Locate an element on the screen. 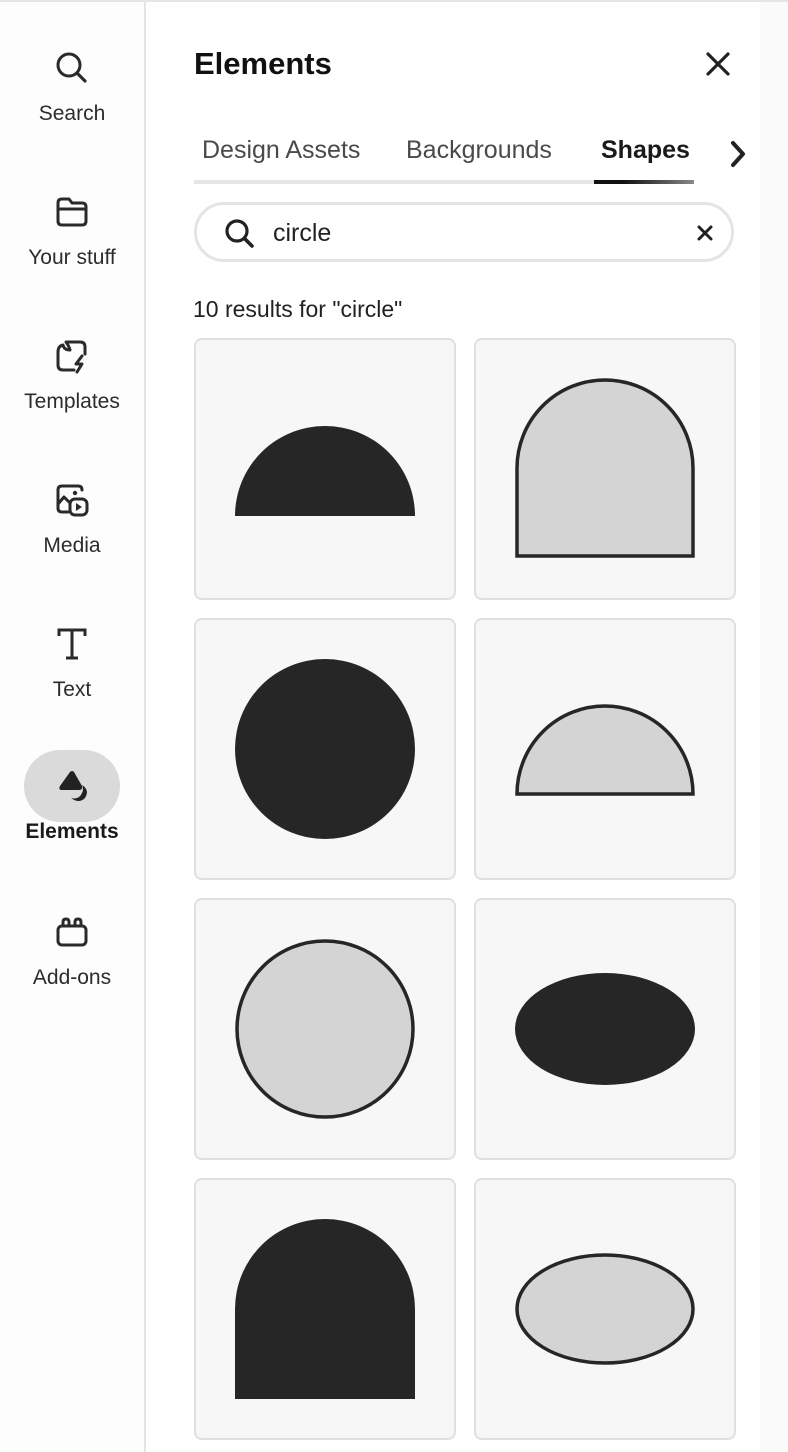  rail-item-add-ons: Add-ons is located at coordinates (72, 943).